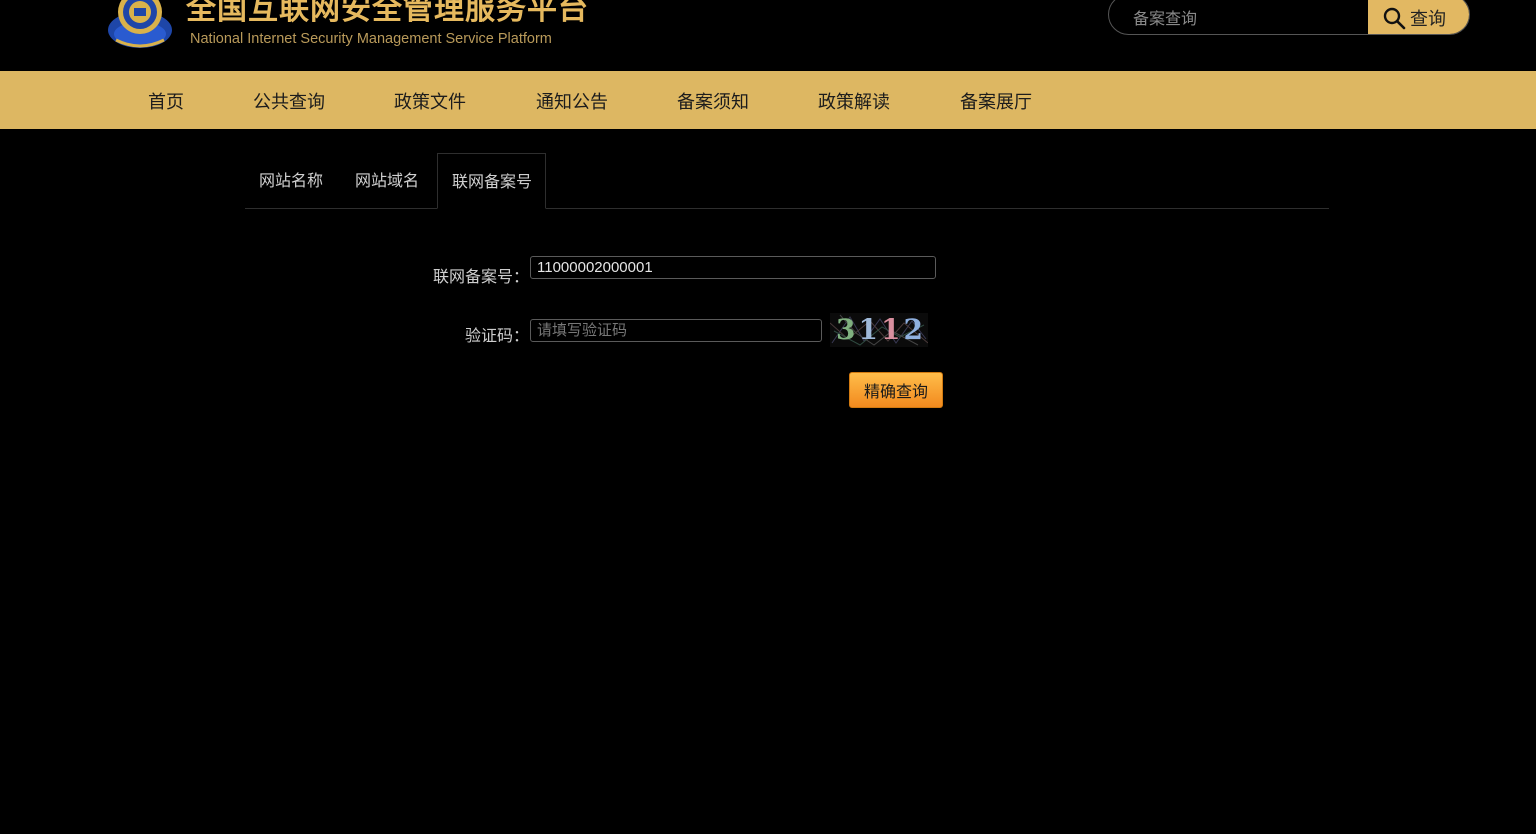 The image size is (1536, 834). Describe the element at coordinates (713, 101) in the screenshot. I see `nav-item-filing-guide: 备案须知` at that location.